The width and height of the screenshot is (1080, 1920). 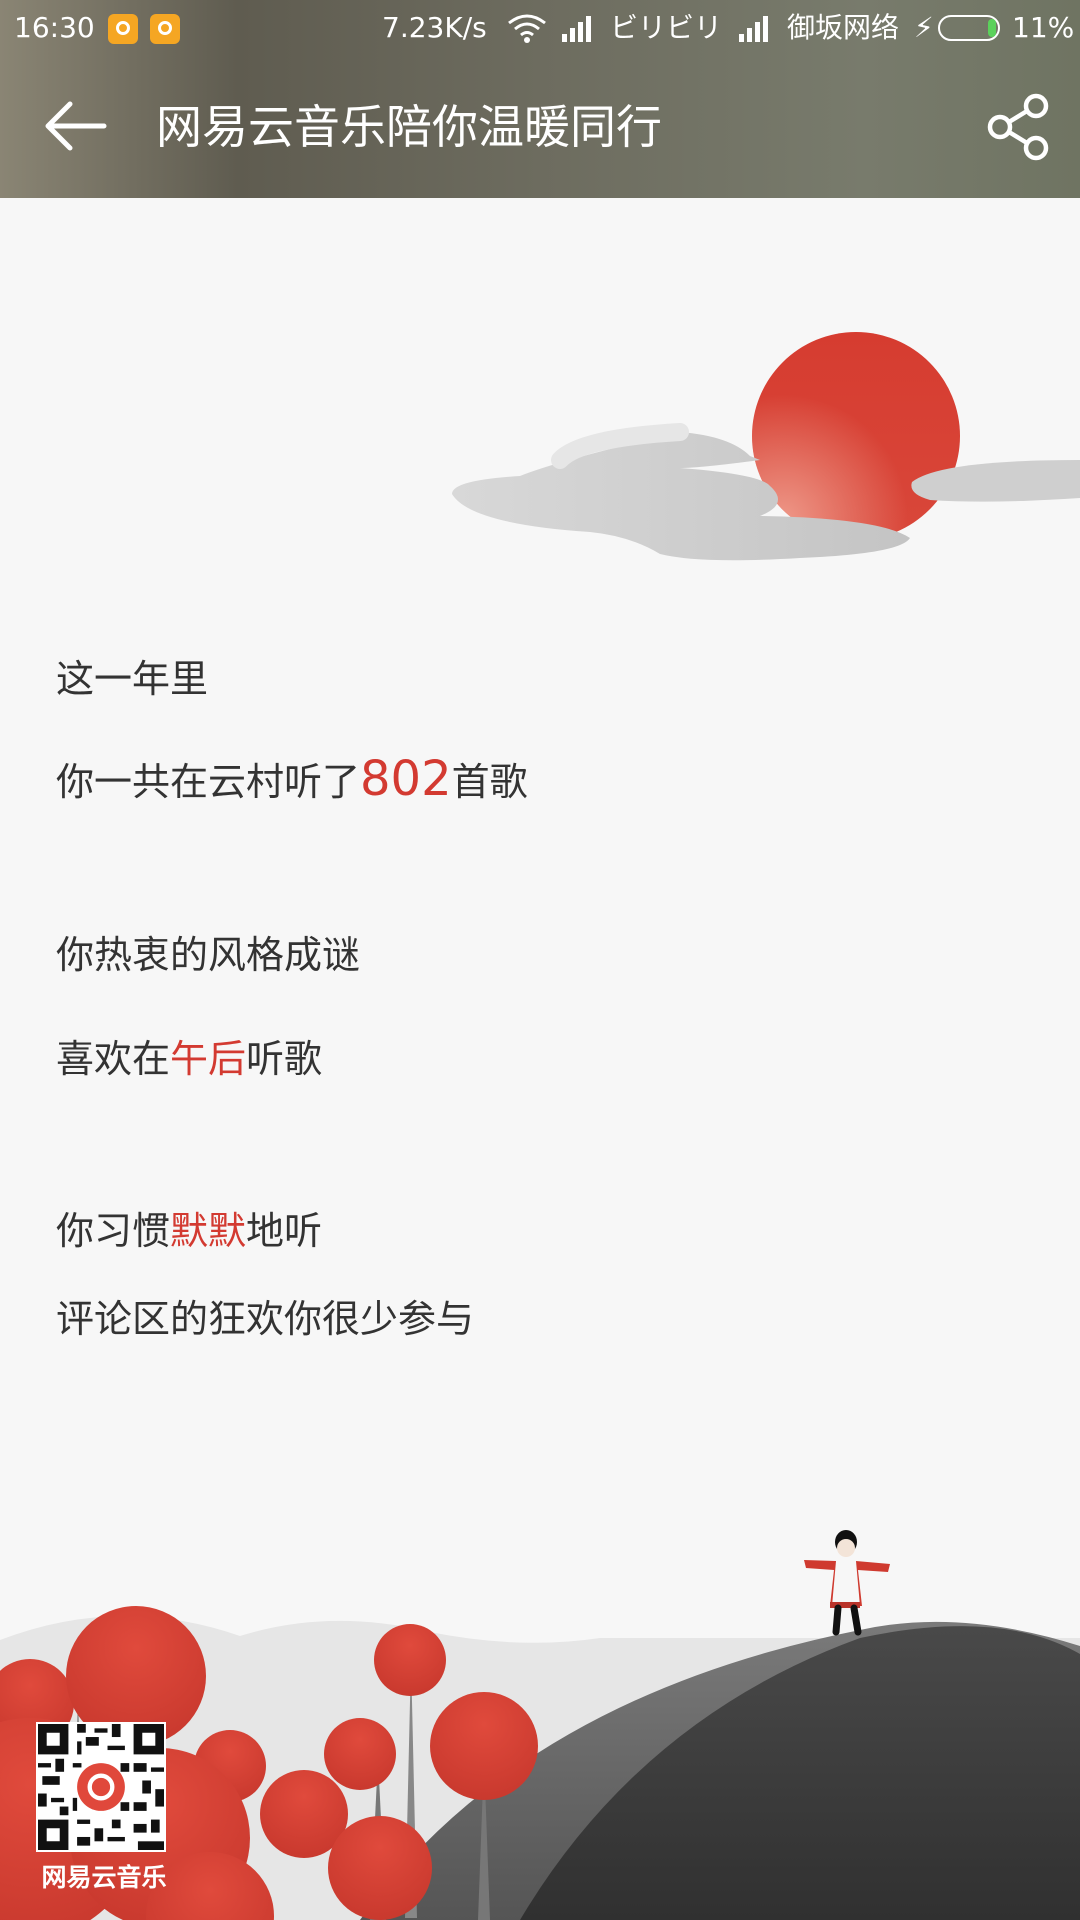 I want to click on person-figure, so click(x=847, y=1583).